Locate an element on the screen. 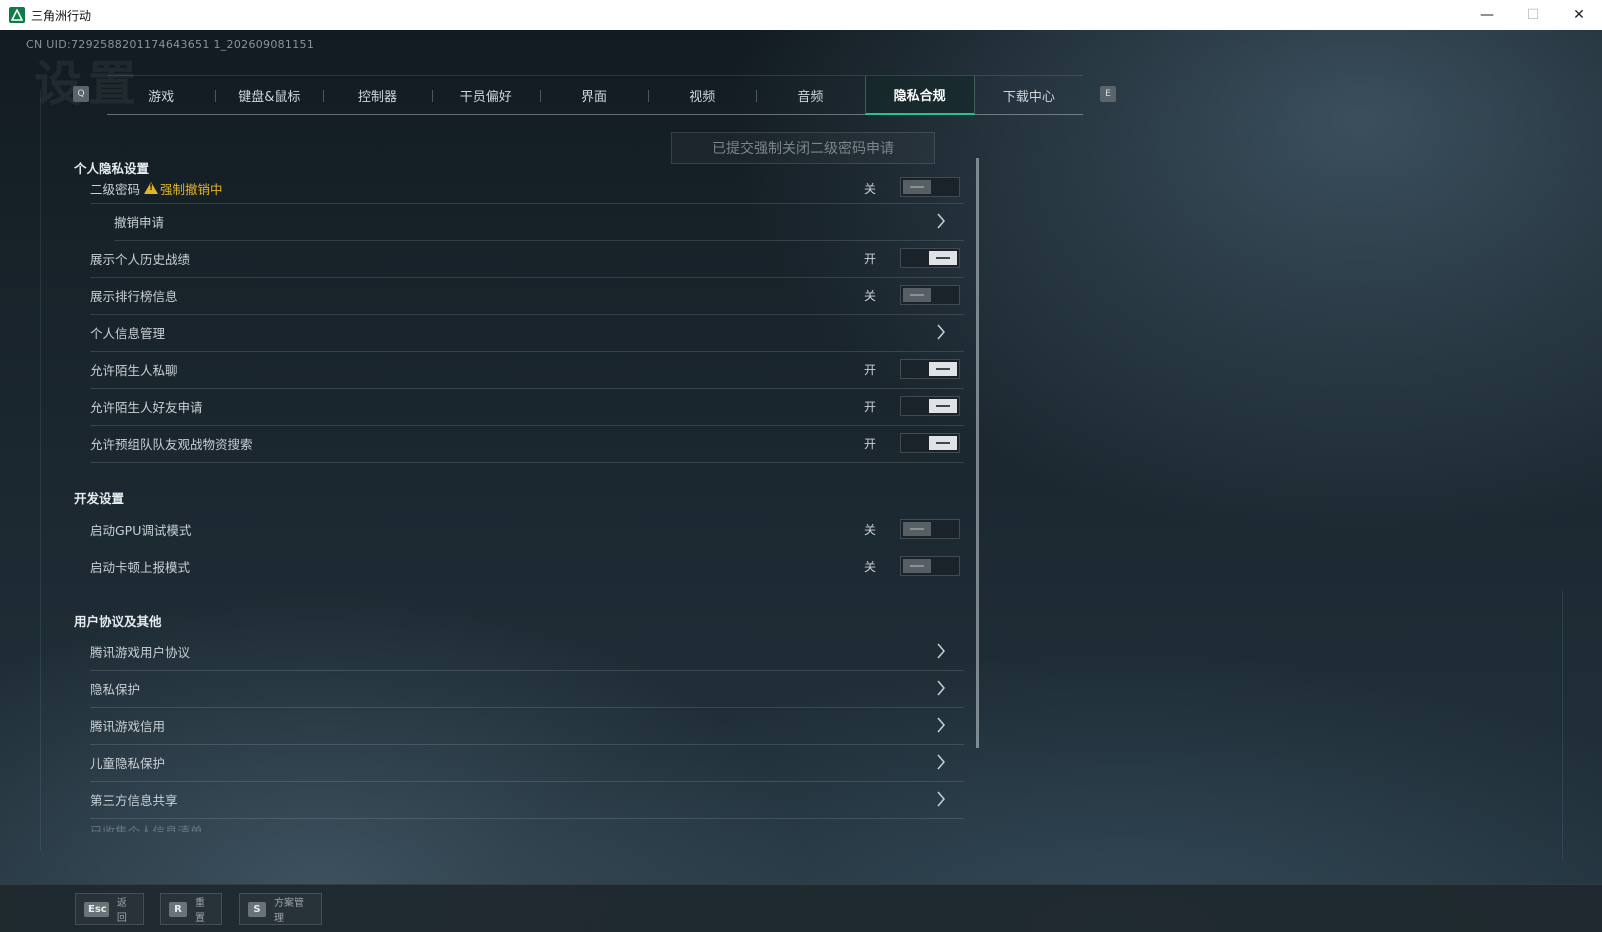 This screenshot has height=932, width=1602. tab-label: 下载中心 is located at coordinates (1028, 97).